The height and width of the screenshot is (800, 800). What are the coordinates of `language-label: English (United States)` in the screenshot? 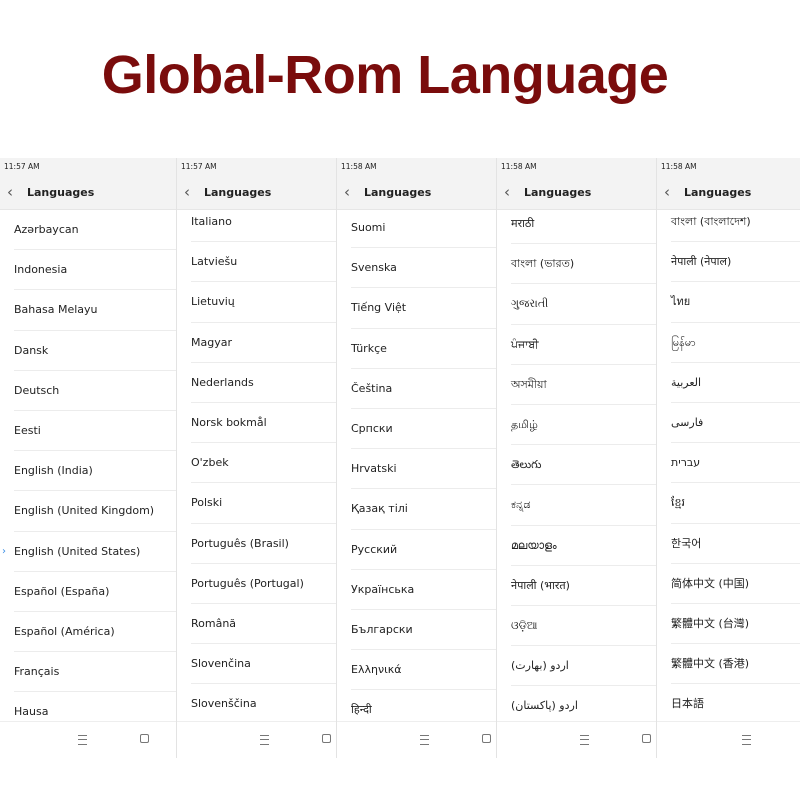 It's located at (77, 551).